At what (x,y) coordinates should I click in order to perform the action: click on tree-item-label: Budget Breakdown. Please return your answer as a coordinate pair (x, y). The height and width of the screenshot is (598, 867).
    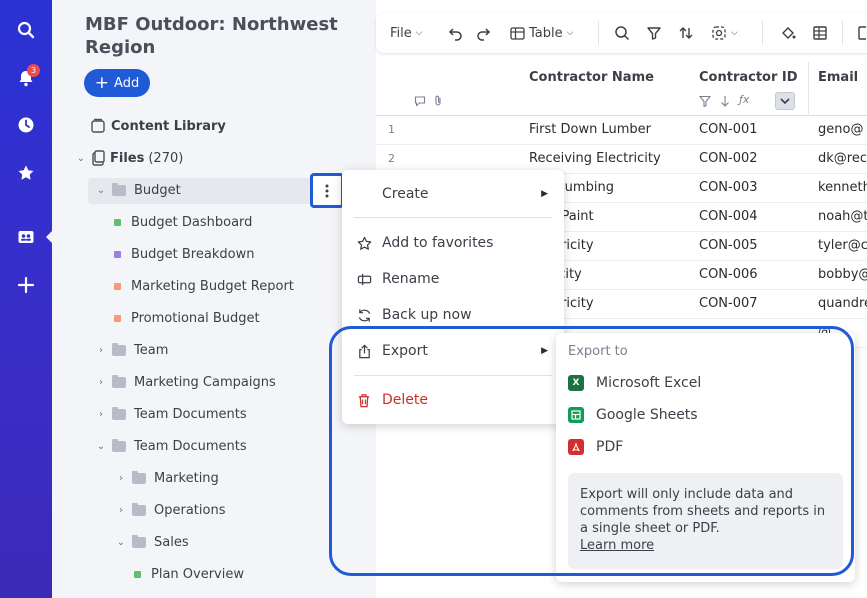
    Looking at the image, I should click on (193, 254).